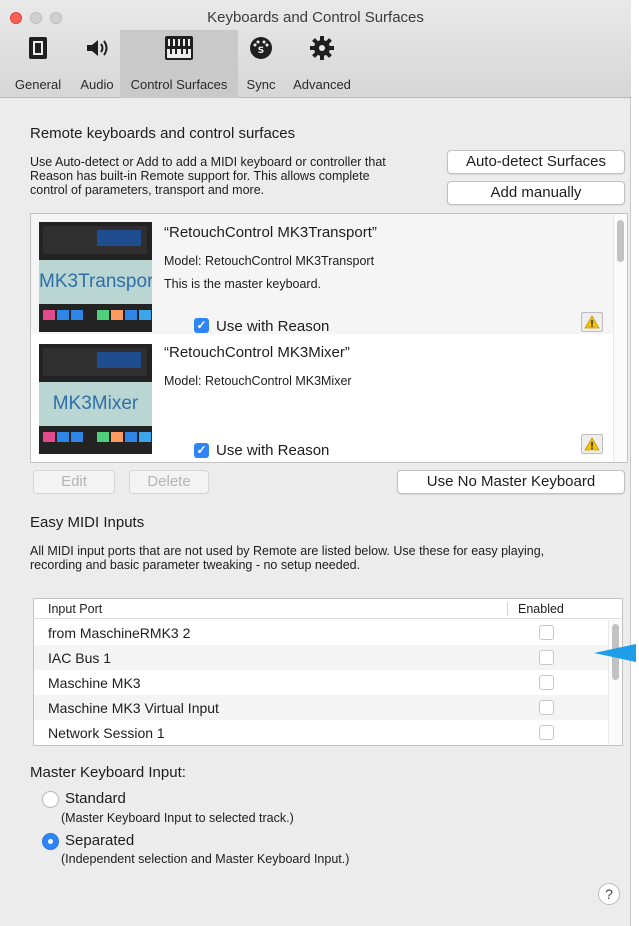  What do you see at coordinates (97, 64) in the screenshot?
I see `tab-audio: Audio` at bounding box center [97, 64].